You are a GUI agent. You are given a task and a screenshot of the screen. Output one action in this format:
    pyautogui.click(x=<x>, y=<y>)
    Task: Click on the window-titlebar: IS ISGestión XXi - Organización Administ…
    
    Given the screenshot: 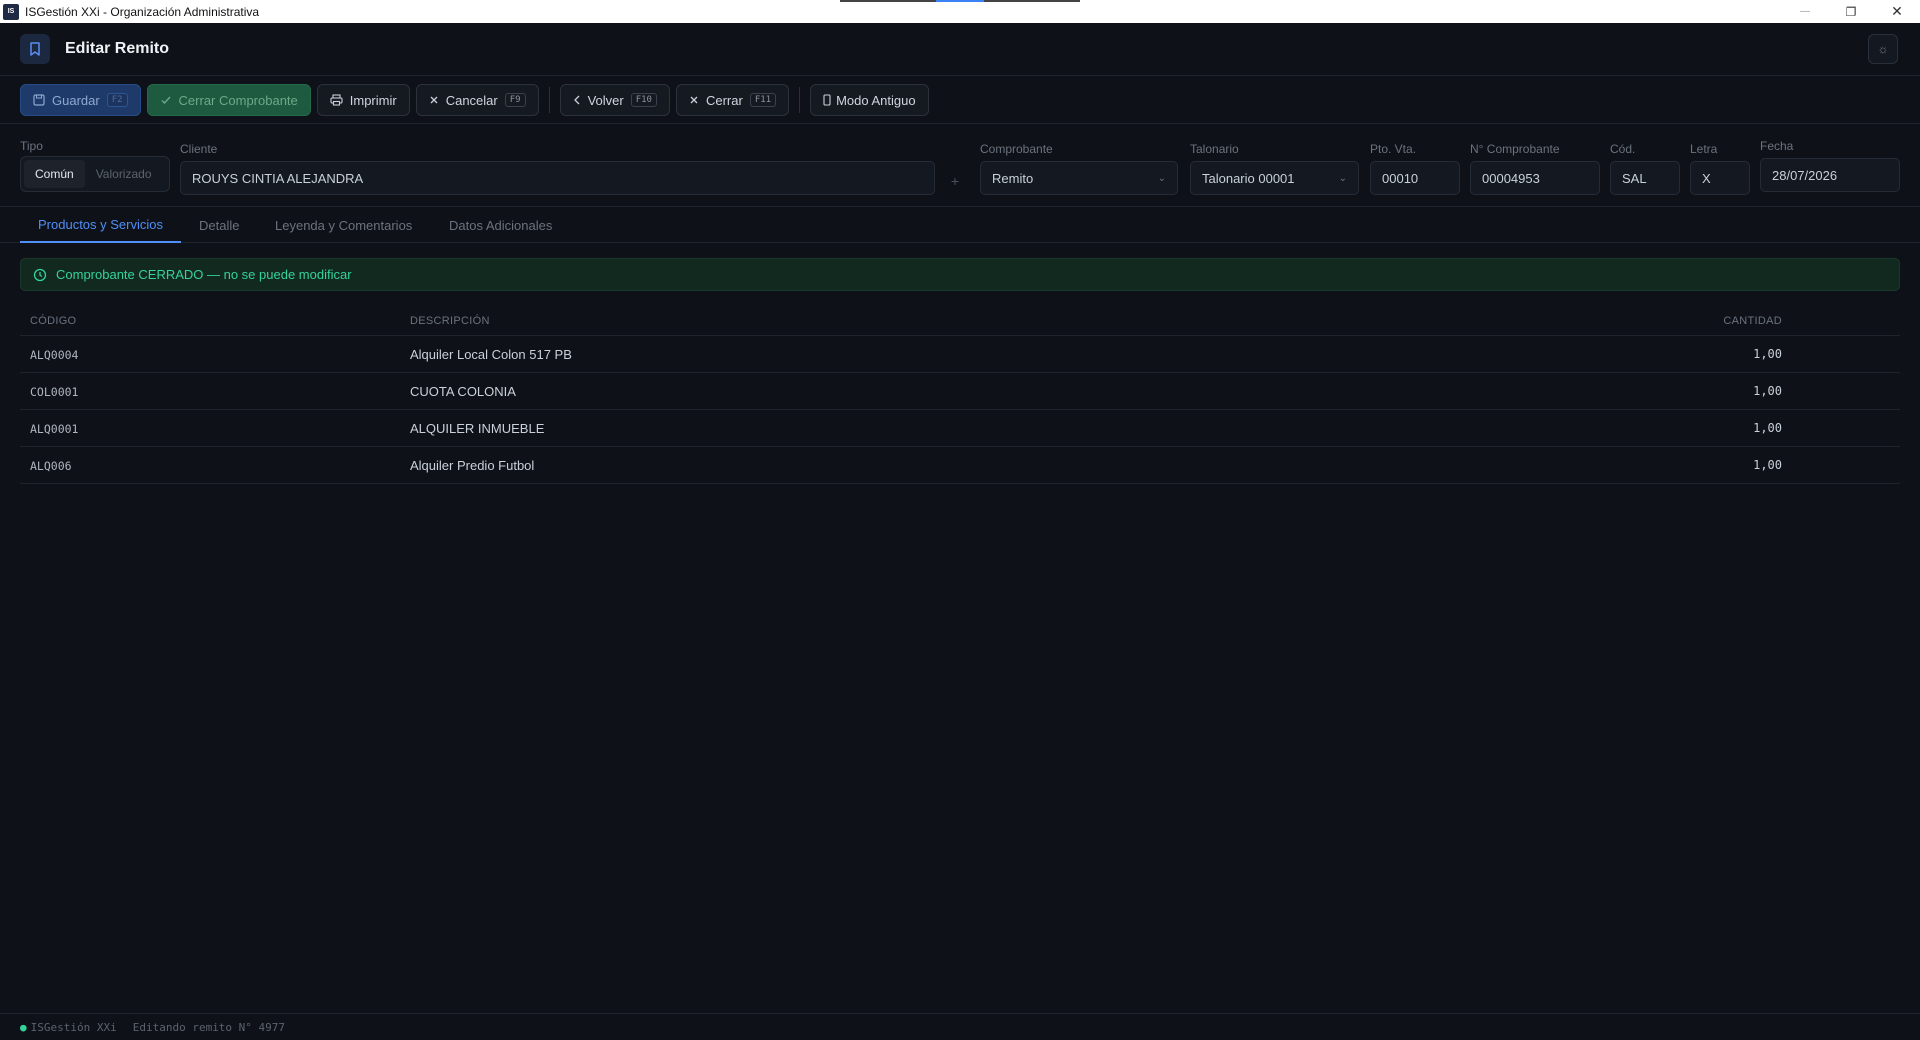 What is the action you would take?
    pyautogui.click(x=960, y=11)
    